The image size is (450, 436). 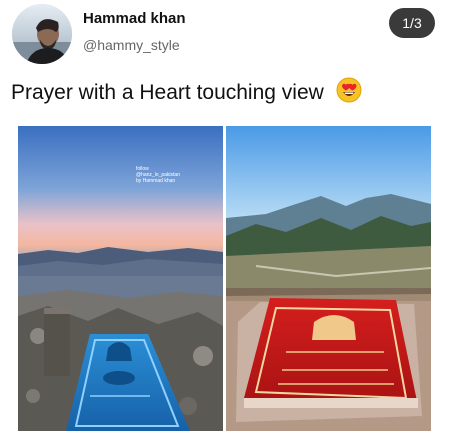 I want to click on post-text: Prayer with a Heart touching view, so click(x=186, y=93).